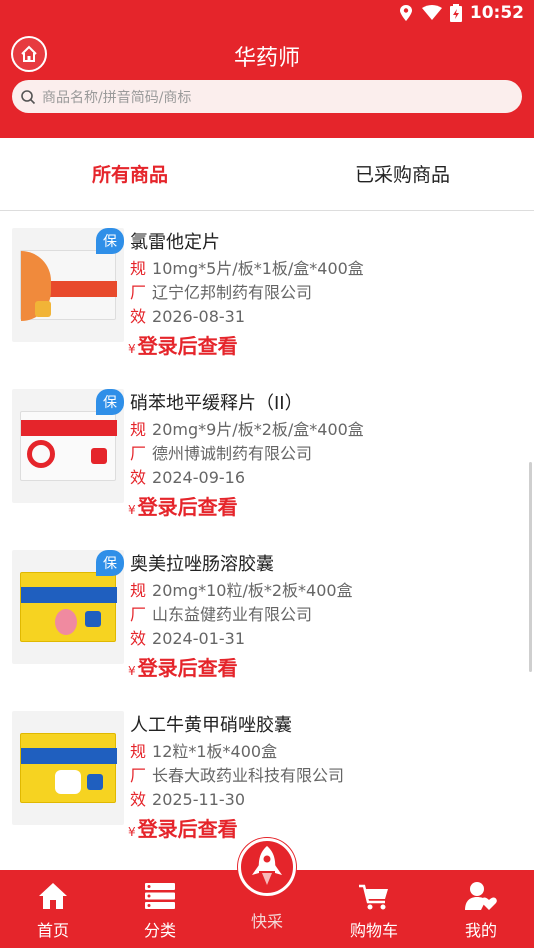 The height and width of the screenshot is (948, 534). Describe the element at coordinates (241, 590) in the screenshot. I see `product-spec: 规 20mg*10粒/板*2板*400盒` at that location.